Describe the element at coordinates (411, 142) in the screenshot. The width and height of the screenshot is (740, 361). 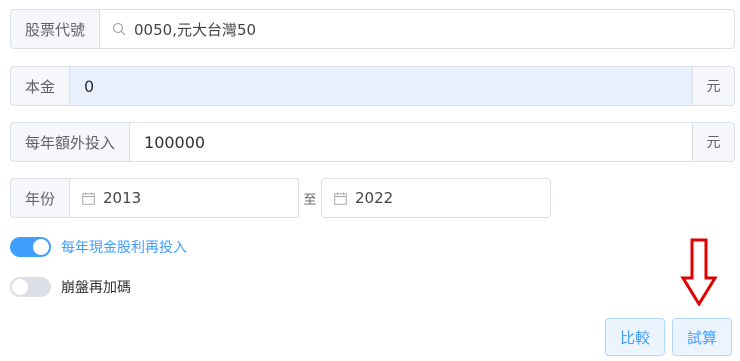
I see `extra-investment-input: 100000` at that location.